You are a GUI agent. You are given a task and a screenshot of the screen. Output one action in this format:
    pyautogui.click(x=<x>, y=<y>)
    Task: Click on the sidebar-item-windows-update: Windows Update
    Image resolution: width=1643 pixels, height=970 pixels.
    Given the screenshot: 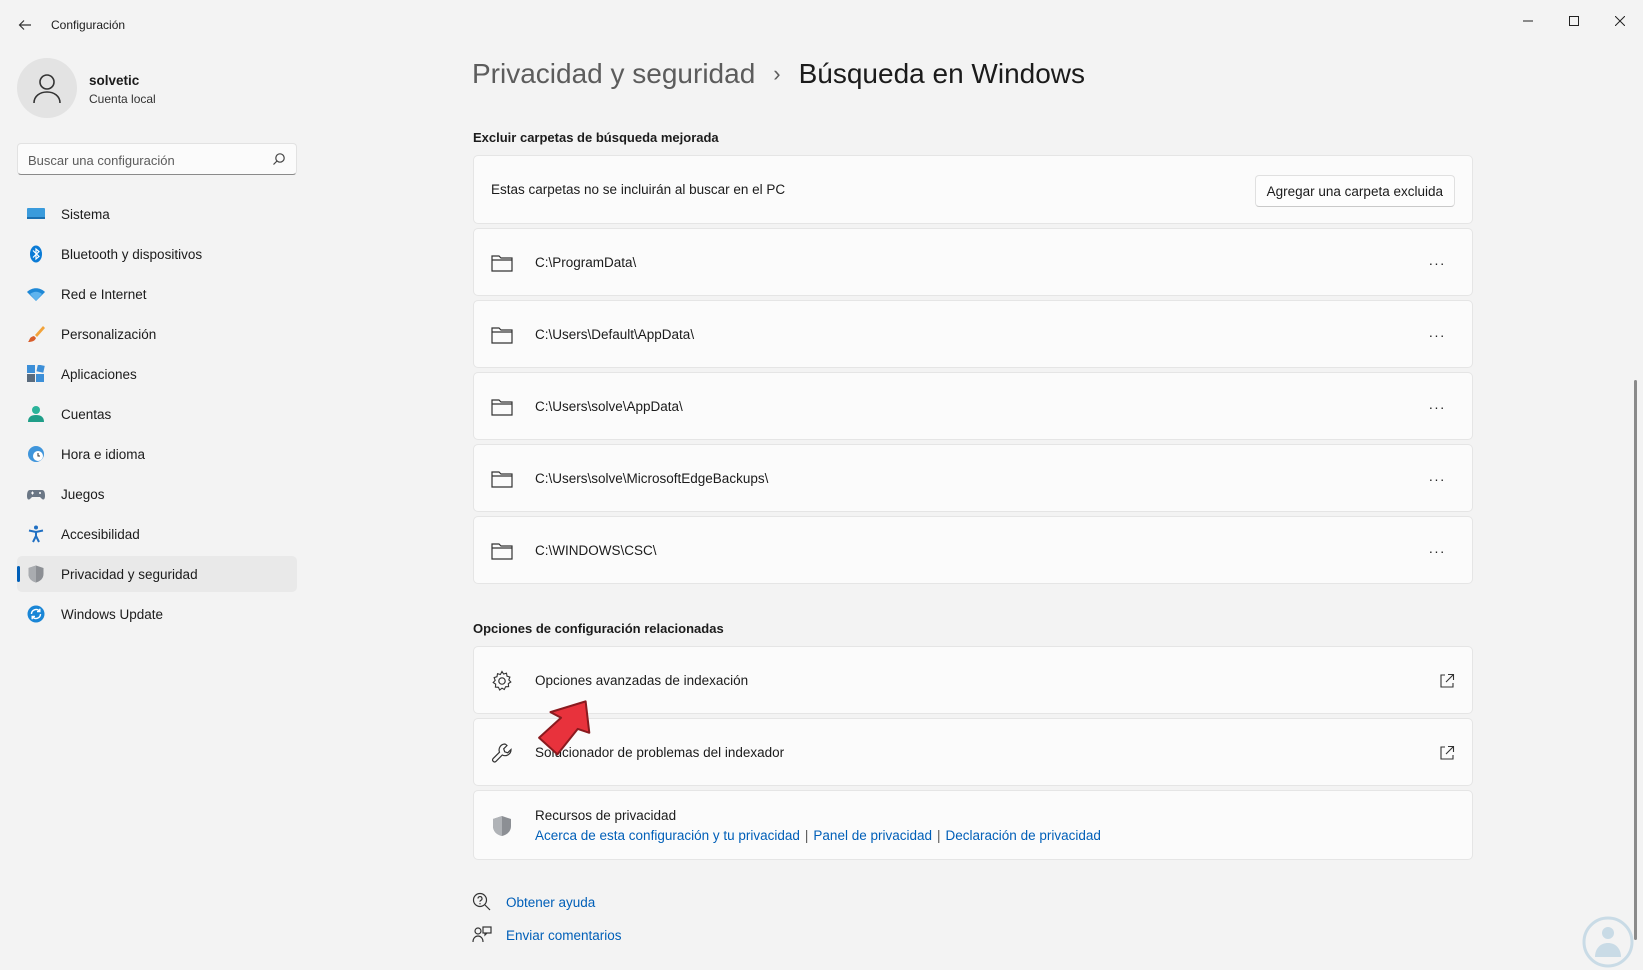 What is the action you would take?
    pyautogui.click(x=157, y=614)
    